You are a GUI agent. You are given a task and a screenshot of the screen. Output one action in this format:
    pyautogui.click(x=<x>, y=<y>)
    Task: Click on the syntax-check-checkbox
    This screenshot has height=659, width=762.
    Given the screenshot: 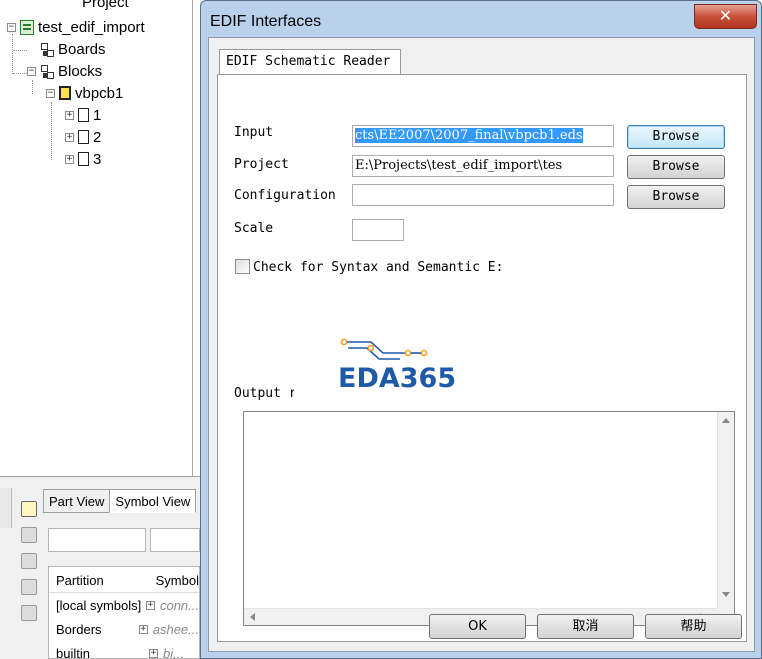 What is the action you would take?
    pyautogui.click(x=242, y=266)
    